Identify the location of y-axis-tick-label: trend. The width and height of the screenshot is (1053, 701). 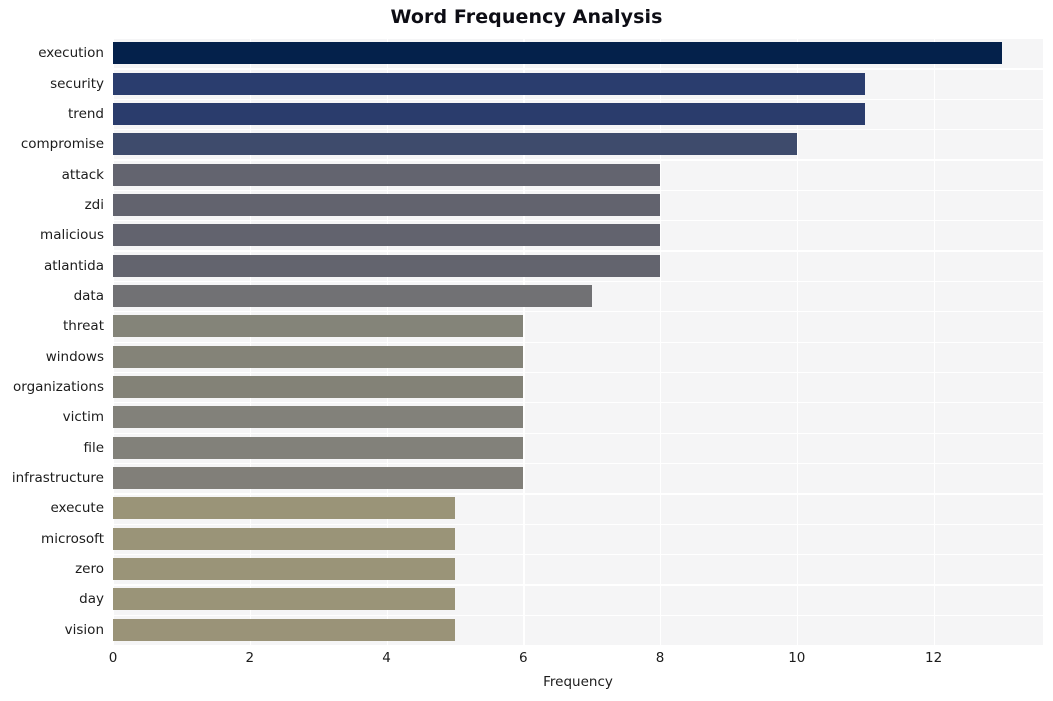
(86, 113).